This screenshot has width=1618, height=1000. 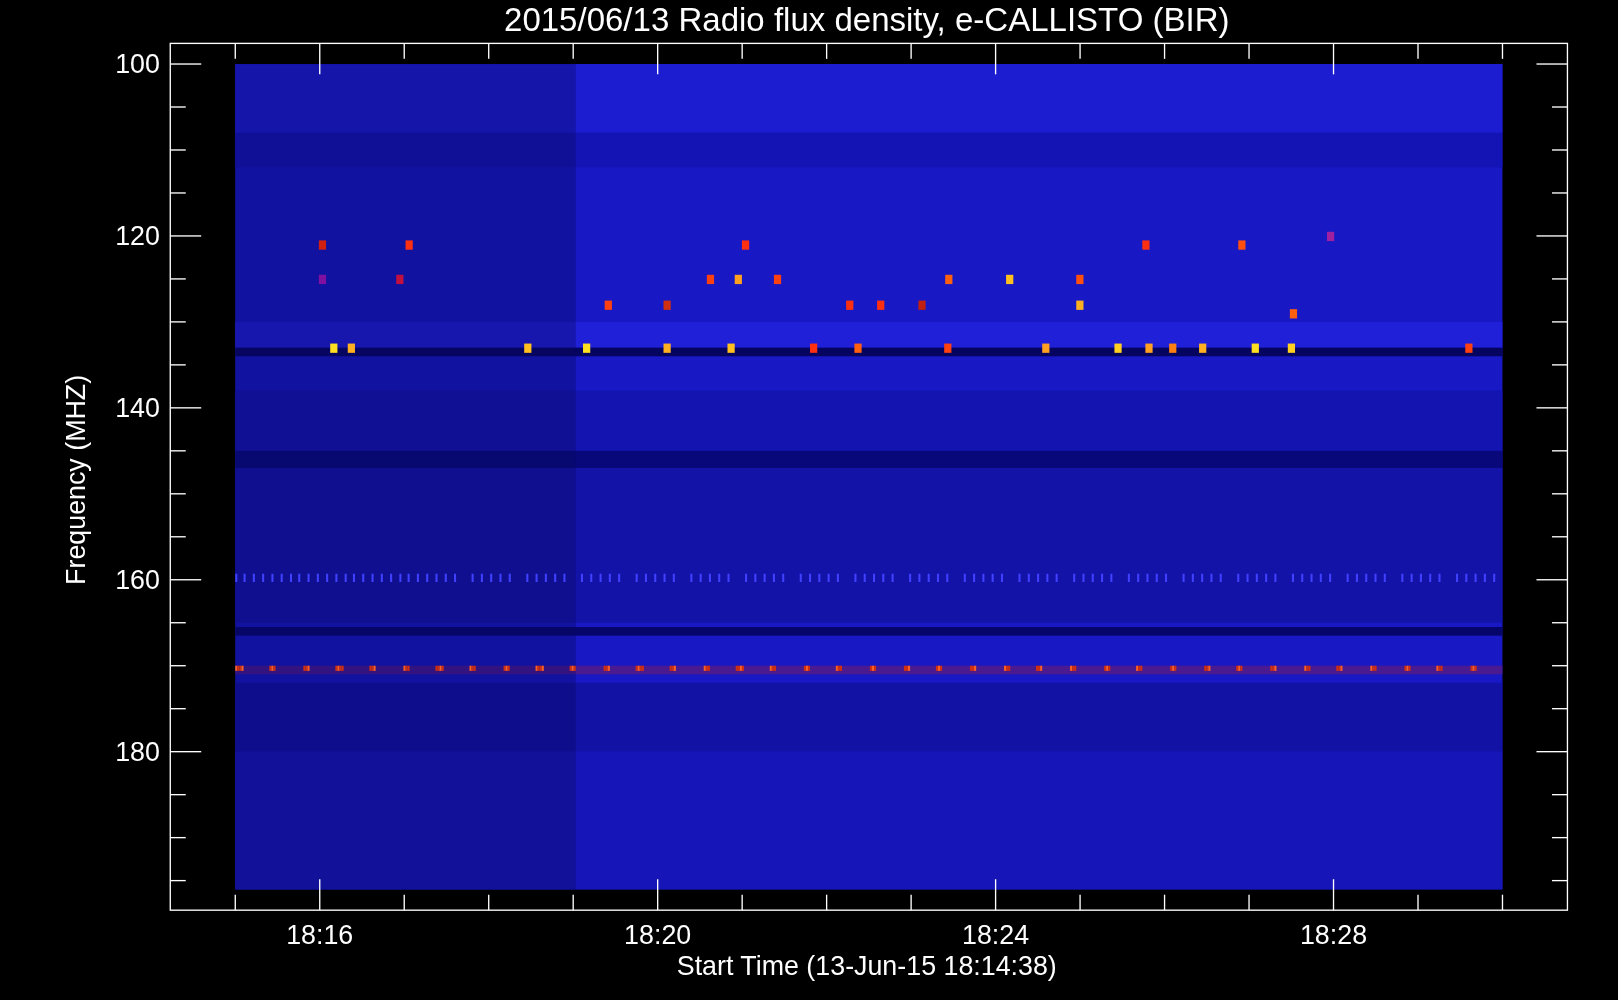 I want to click on y-tick-label: 180, so click(x=137, y=751).